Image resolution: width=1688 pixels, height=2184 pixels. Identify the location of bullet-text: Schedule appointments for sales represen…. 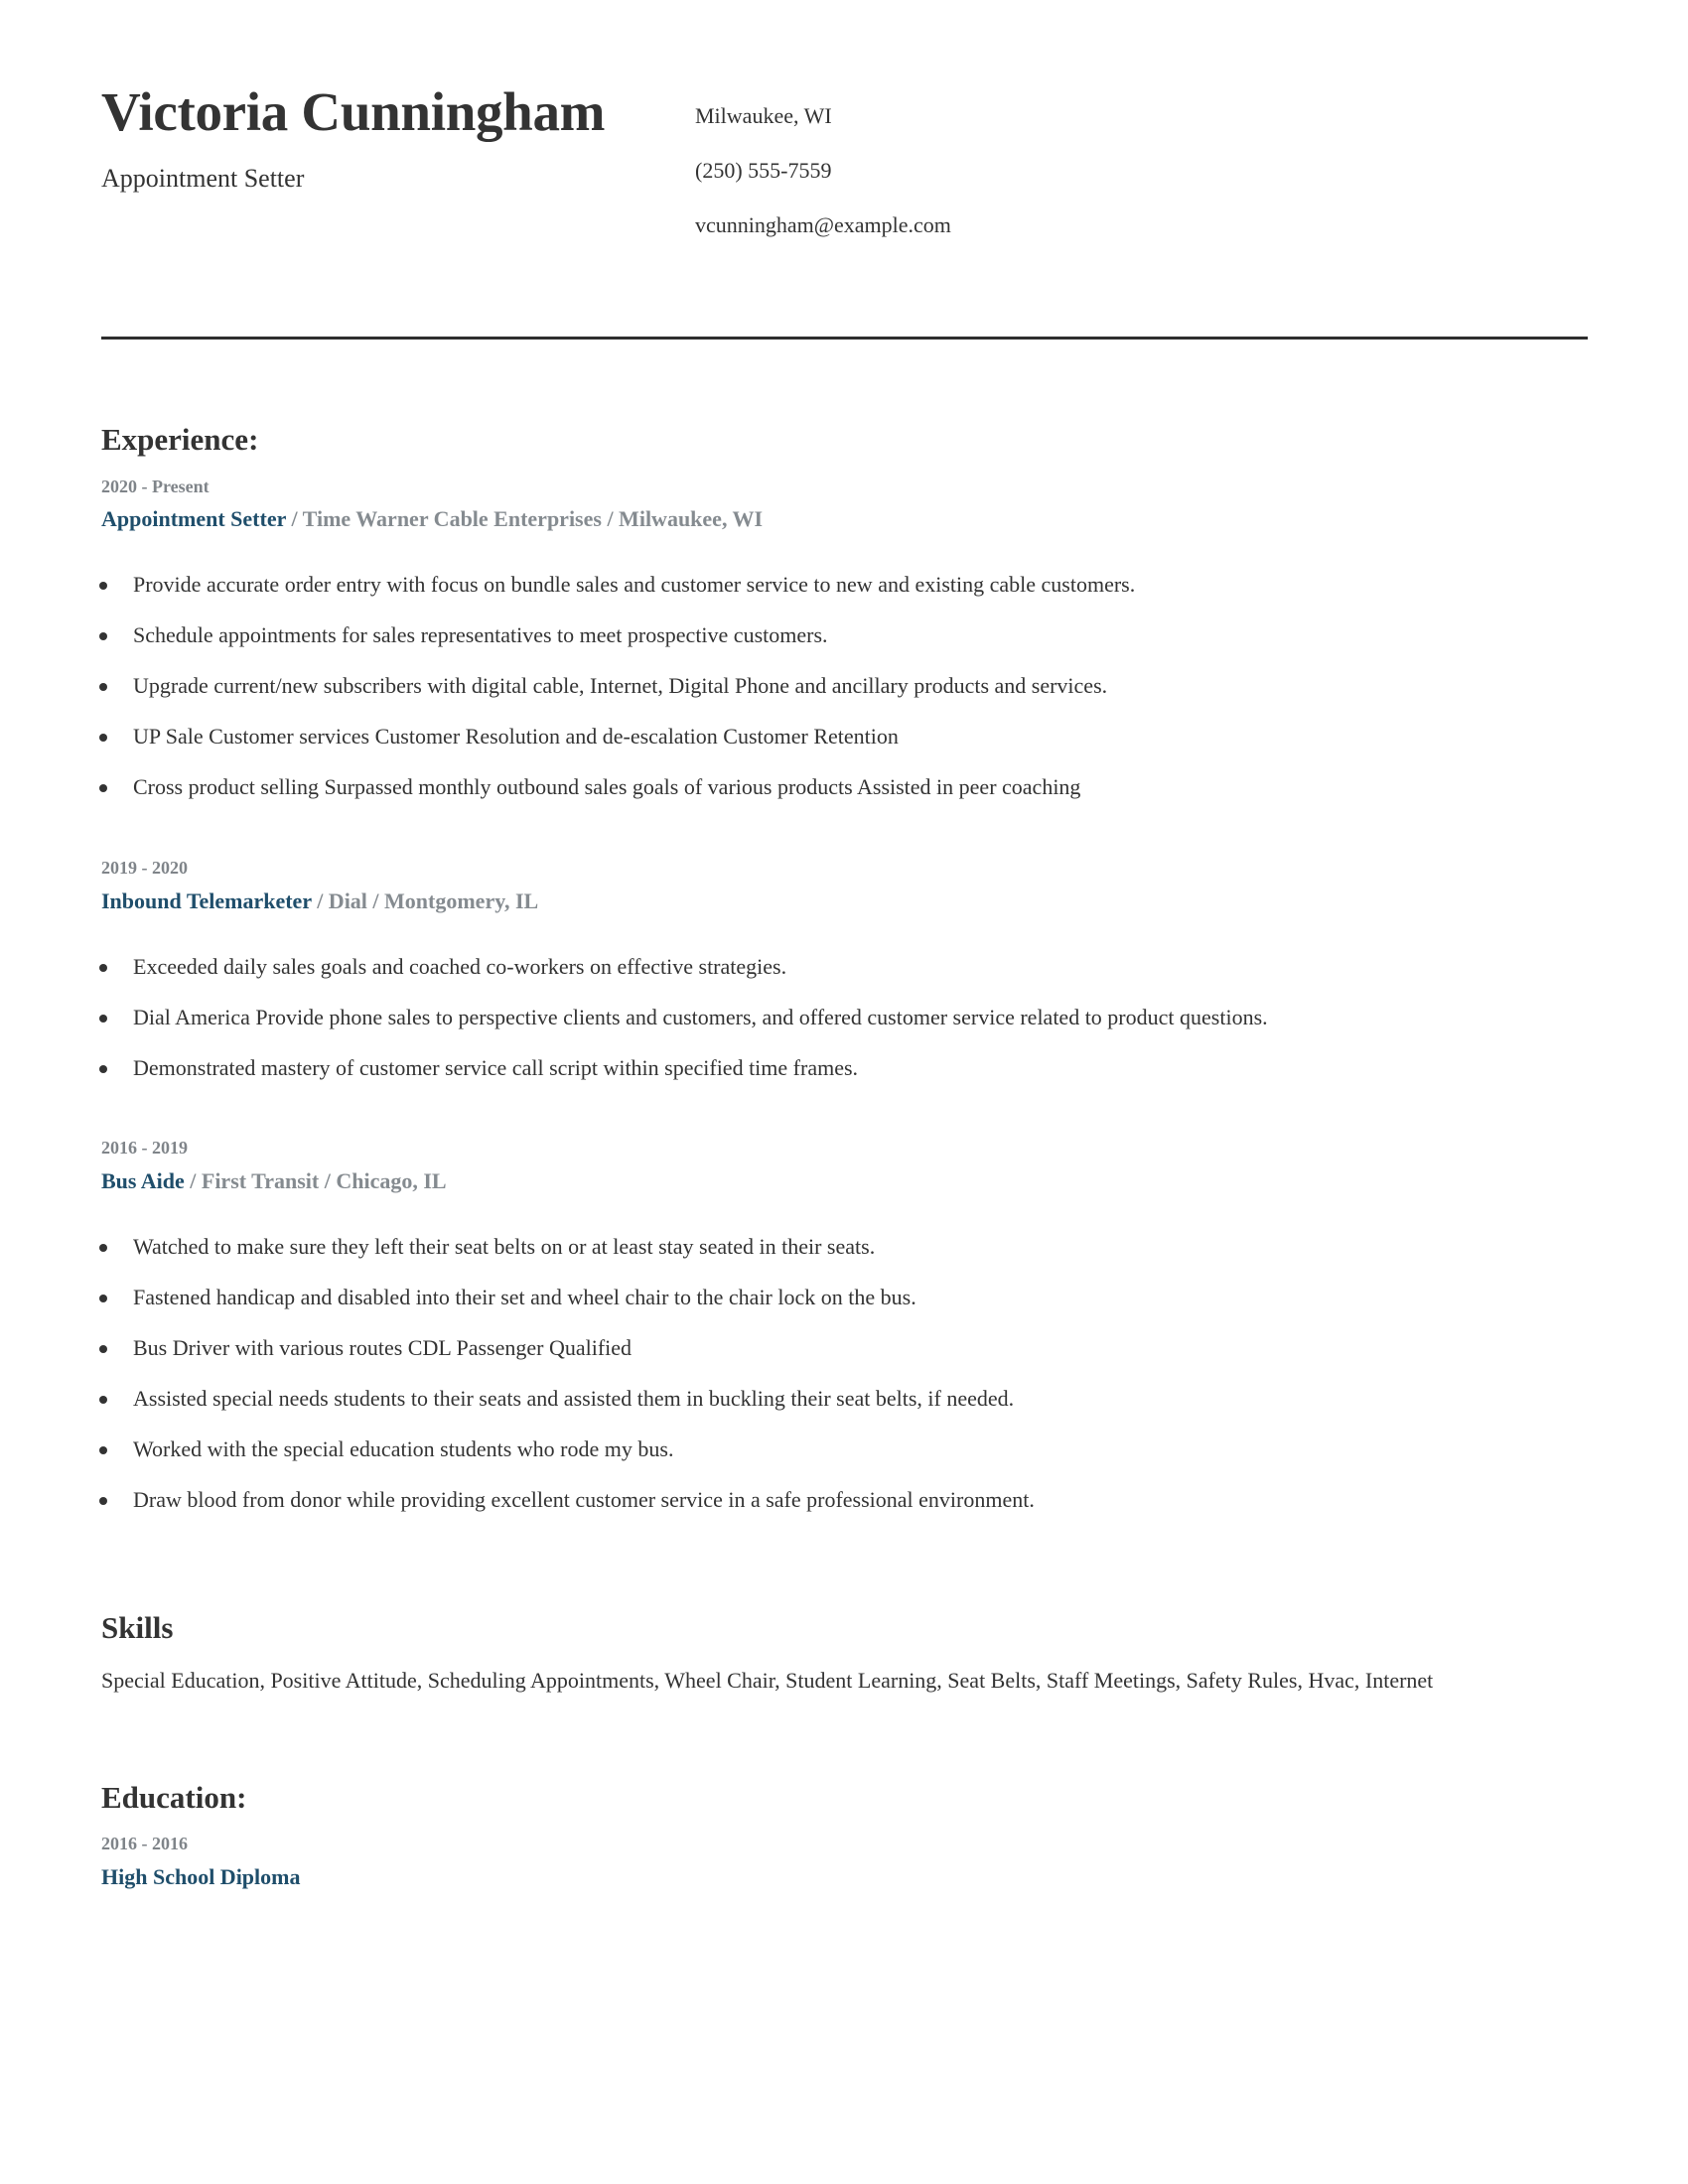
(480, 634).